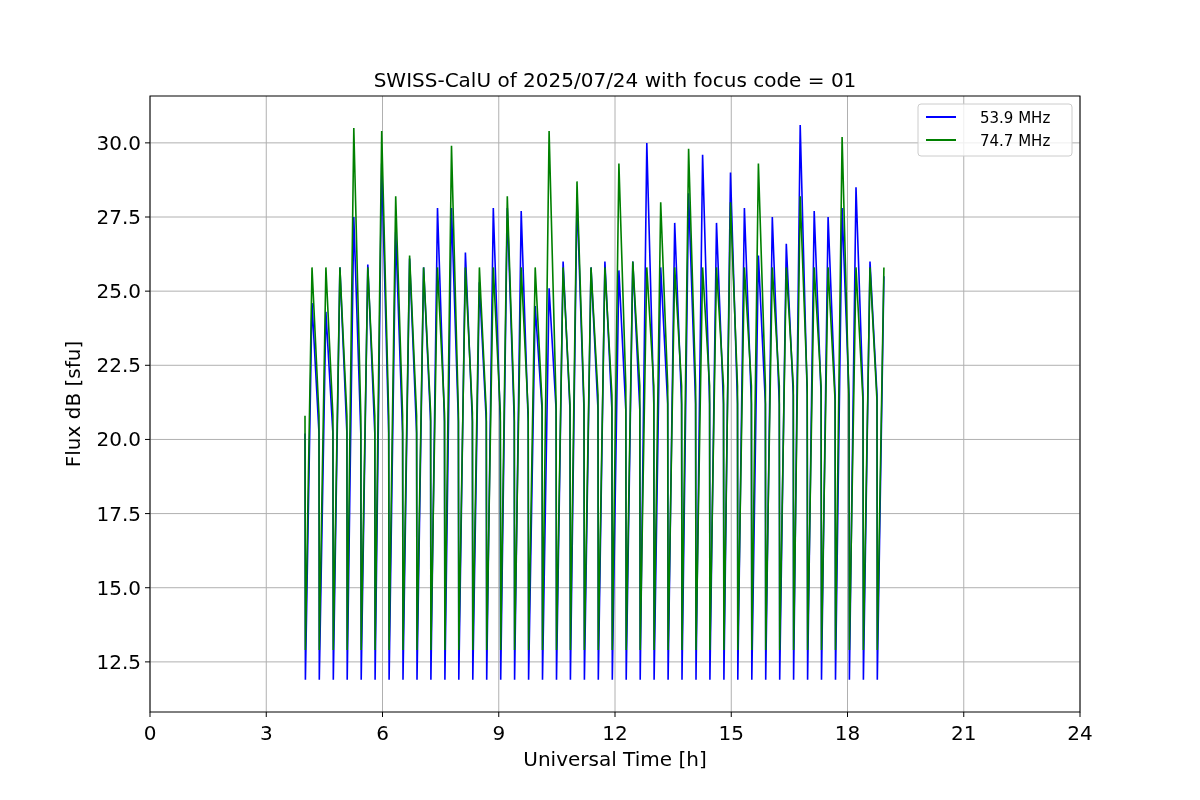  Describe the element at coordinates (499, 733) in the screenshot. I see `x-tick-label: 9` at that location.